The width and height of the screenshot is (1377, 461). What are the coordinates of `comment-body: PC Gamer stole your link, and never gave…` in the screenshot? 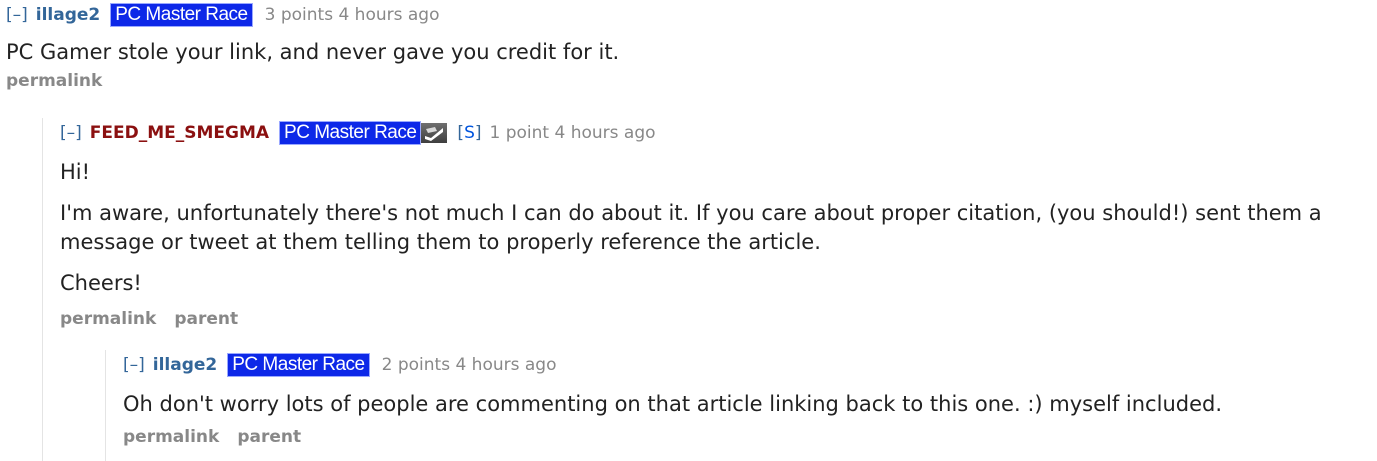 It's located at (686, 52).